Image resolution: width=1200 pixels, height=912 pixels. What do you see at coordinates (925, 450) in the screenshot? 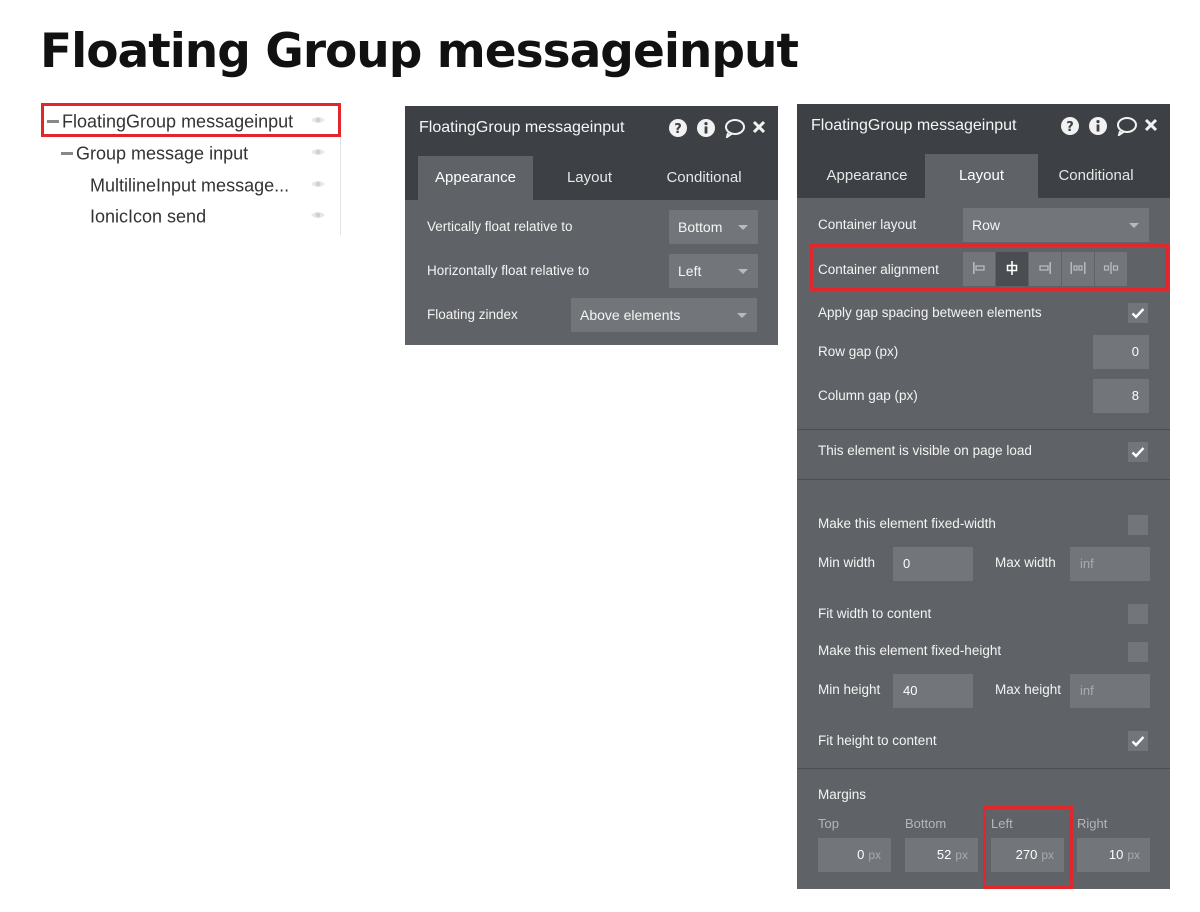
I see `visible-on-load-label: This element is visible on page load` at bounding box center [925, 450].